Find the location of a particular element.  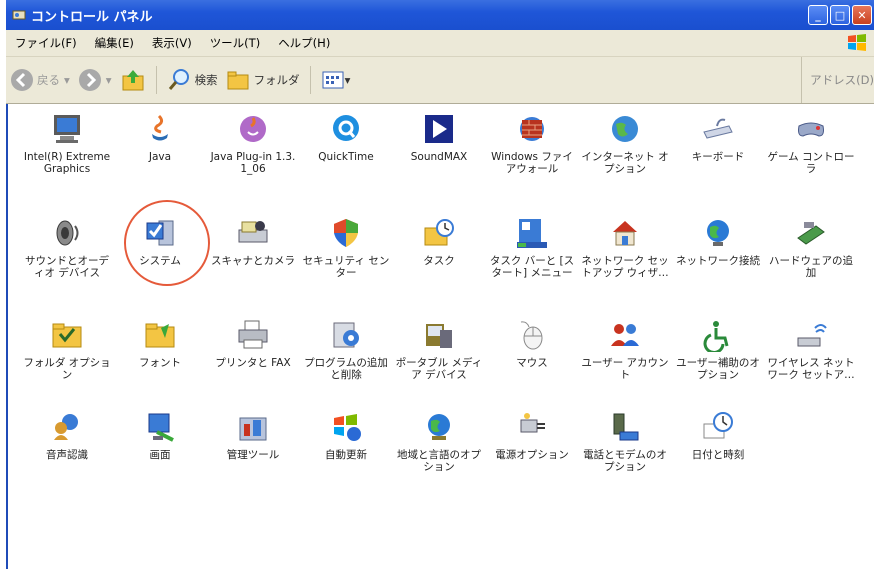

item-game-controllers: ゲーム コントローラ is located at coordinates (811, 143).